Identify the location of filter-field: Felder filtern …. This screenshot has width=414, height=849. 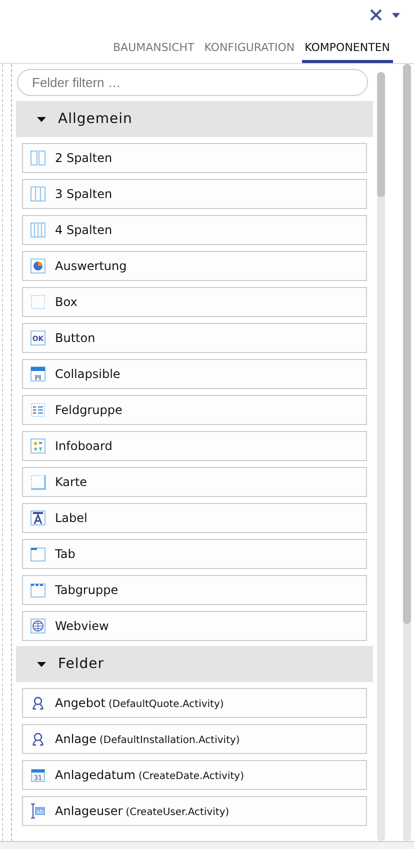
(192, 82).